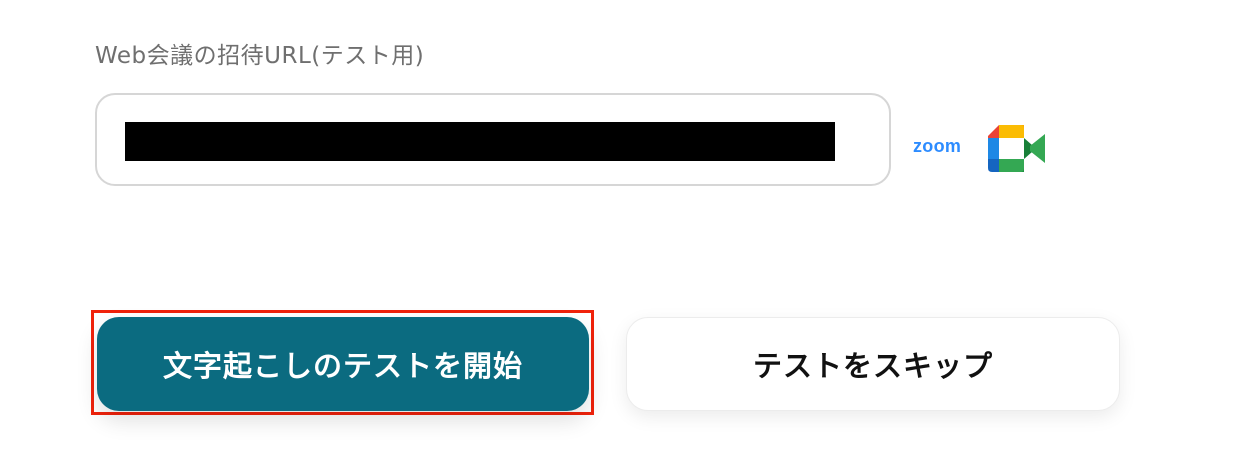  I want to click on zoom-logo: zoom, so click(937, 146).